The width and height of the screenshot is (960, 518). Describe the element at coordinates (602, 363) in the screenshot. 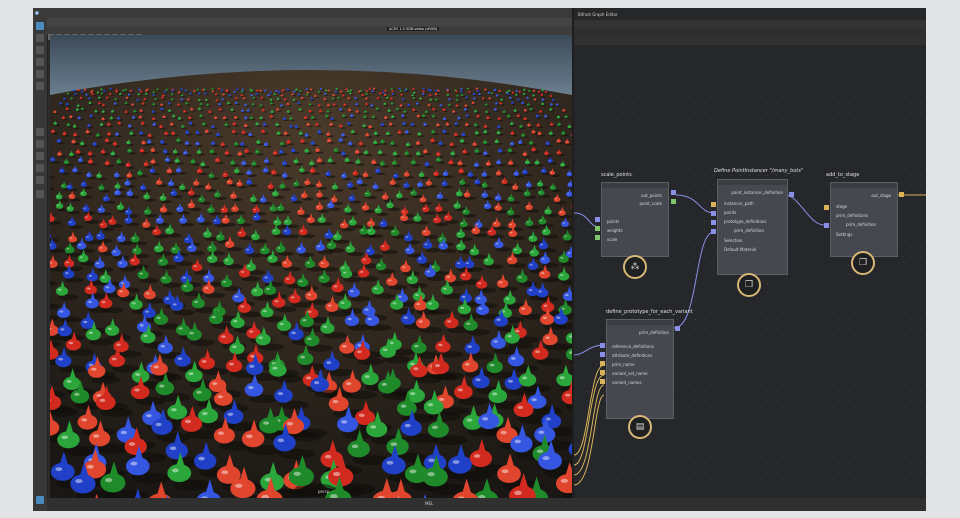

I see `socket-prim-name` at that location.